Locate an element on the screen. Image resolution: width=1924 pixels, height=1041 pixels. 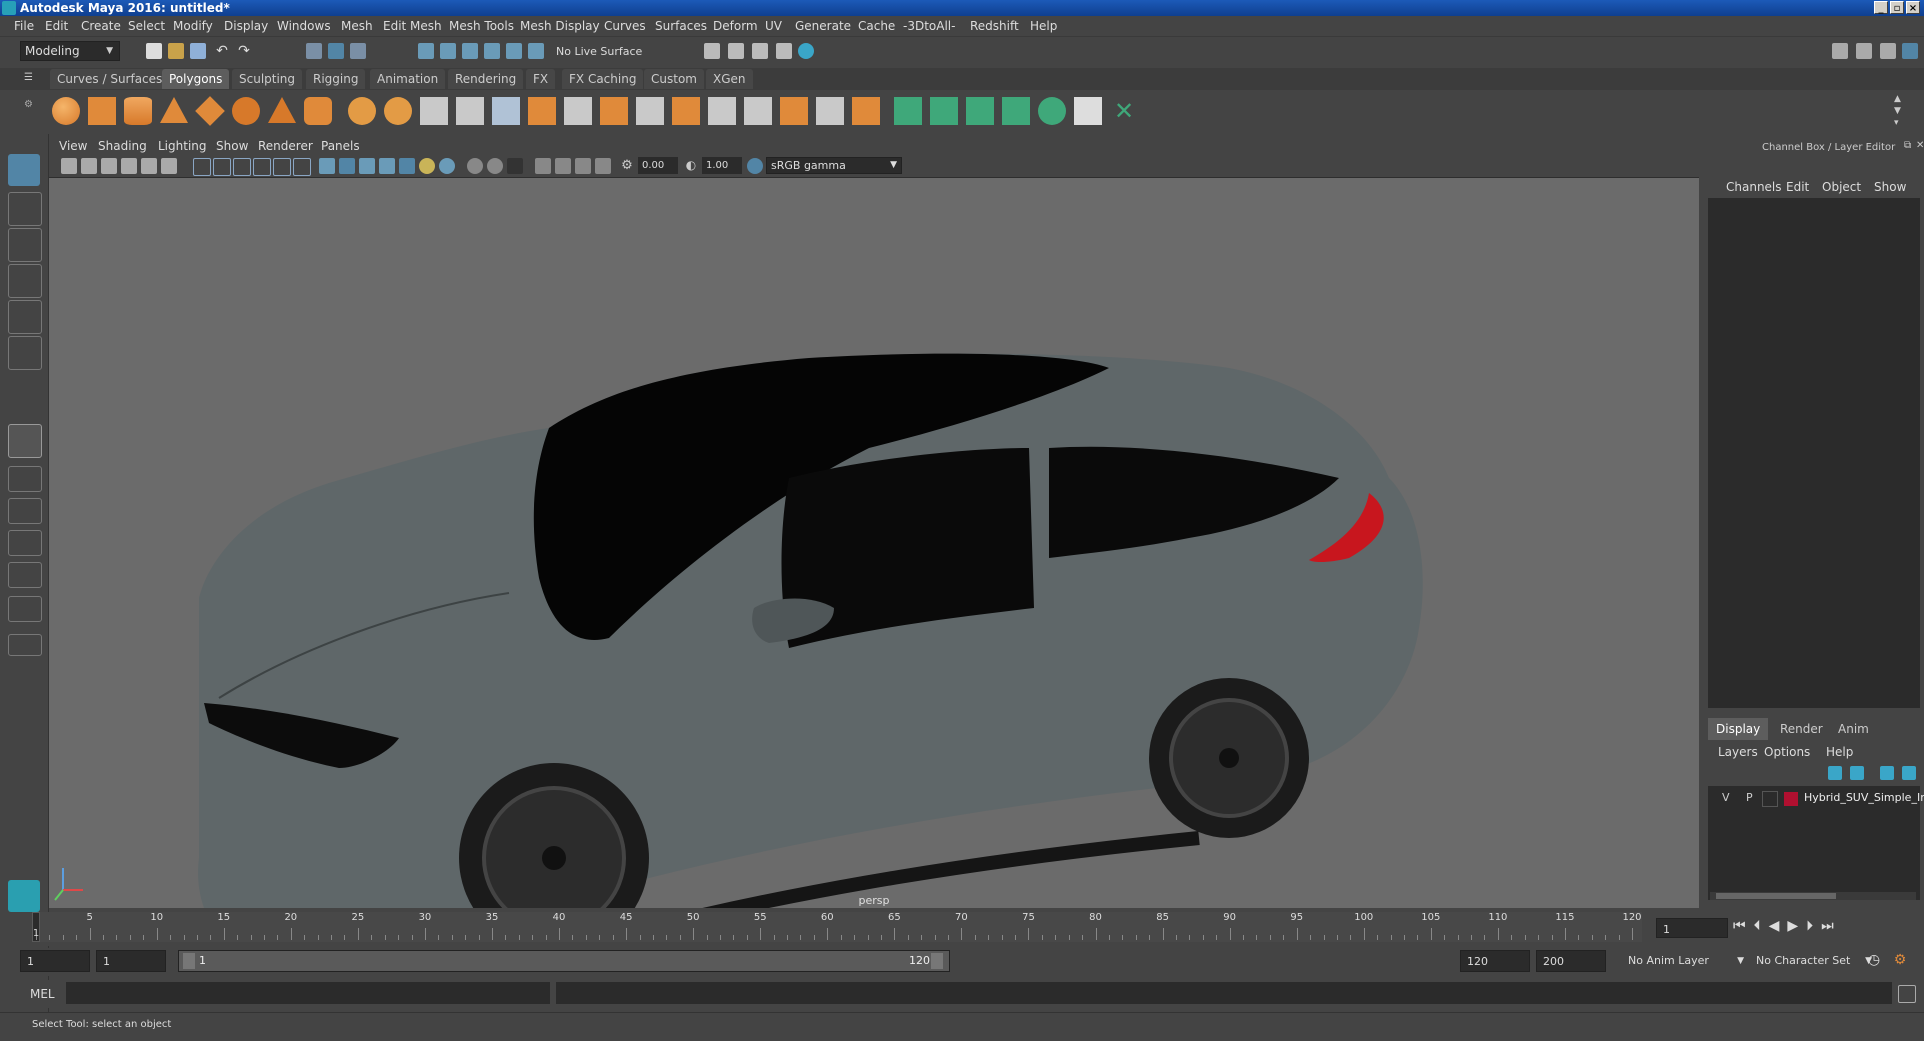
screen-space-ao-icon is located at coordinates (447, 166).